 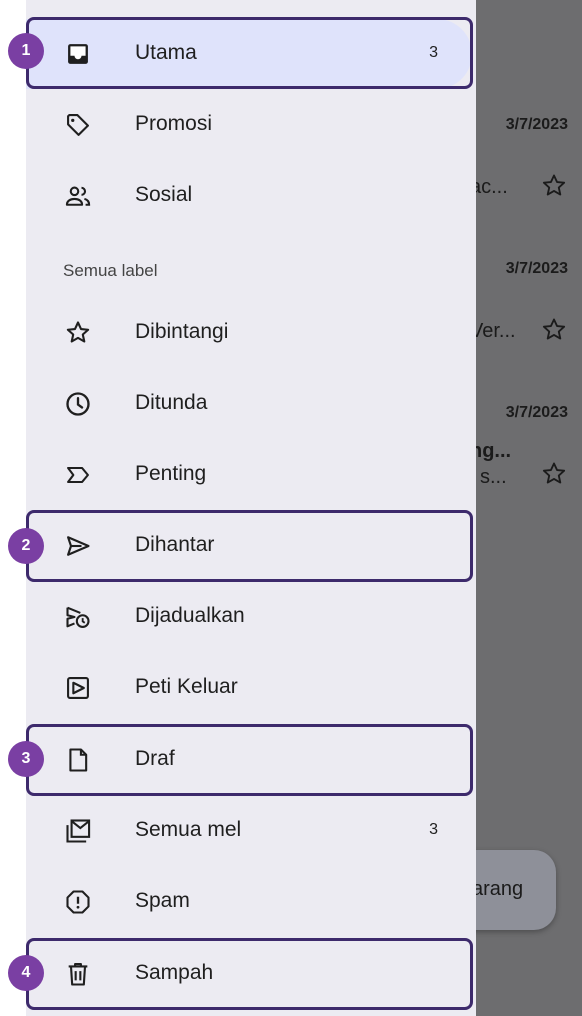 What do you see at coordinates (249, 617) in the screenshot?
I see `drawer-item-dijadualkan: Dijadualkan` at bounding box center [249, 617].